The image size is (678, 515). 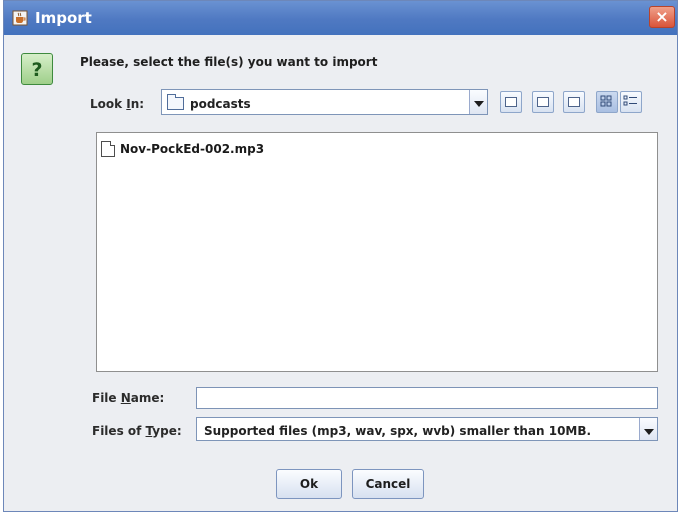 I want to click on list-view-icon, so click(x=606, y=101).